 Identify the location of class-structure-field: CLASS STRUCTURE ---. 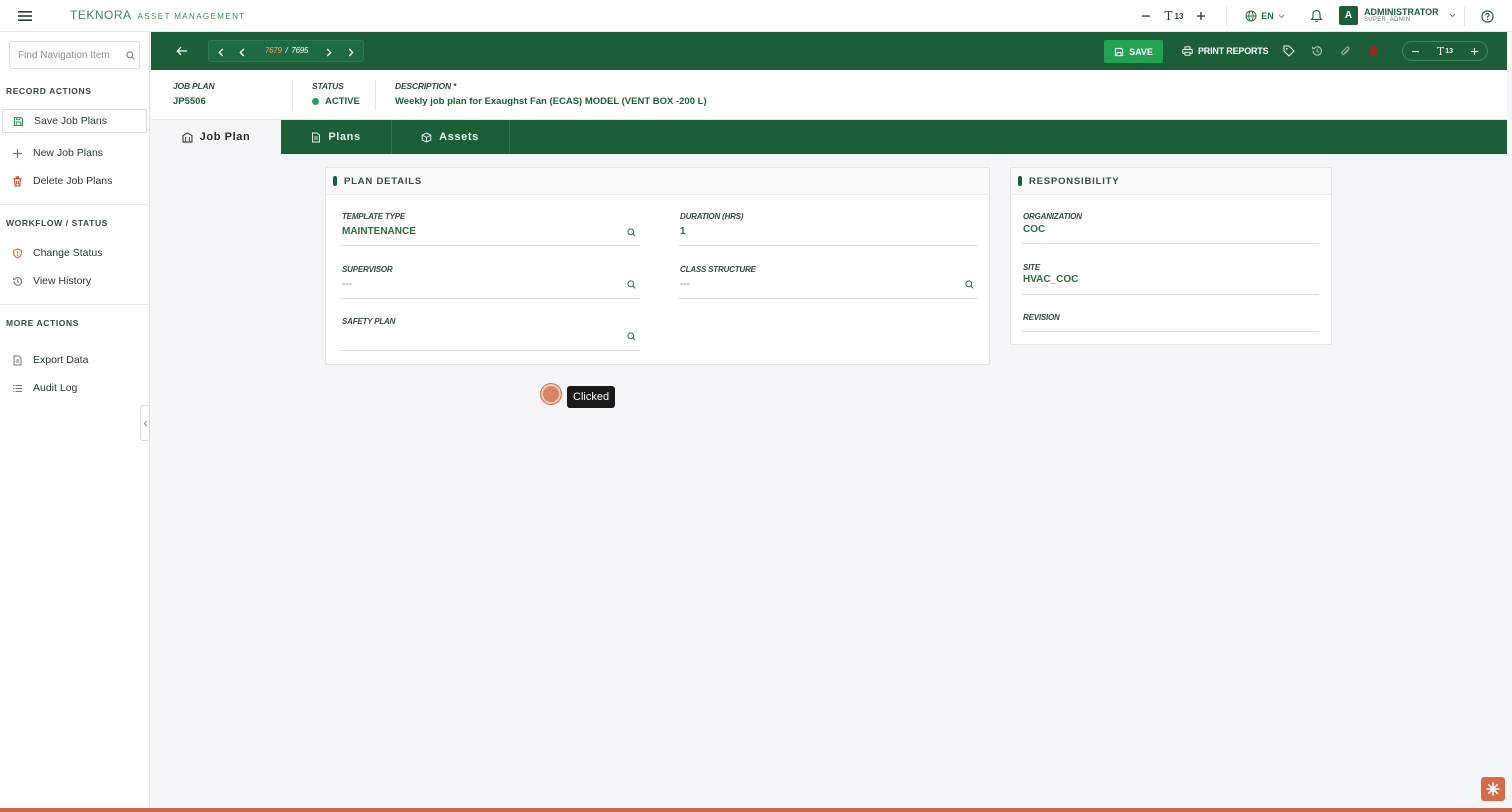
(828, 283).